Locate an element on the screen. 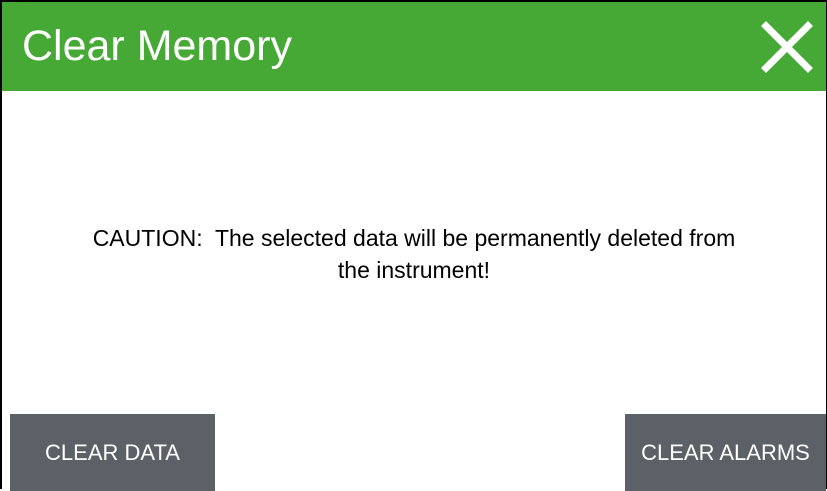 Image resolution: width=827 pixels, height=491 pixels. caution-message-line-2: the instrument! is located at coordinates (414, 270).